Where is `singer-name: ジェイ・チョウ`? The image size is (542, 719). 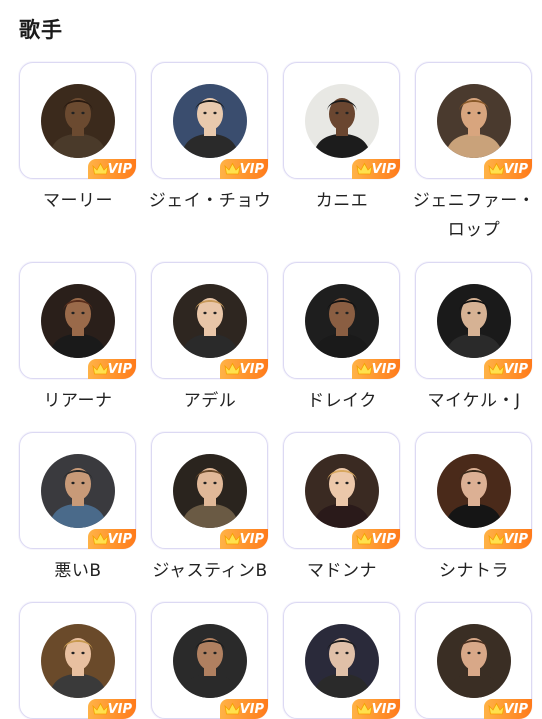
singer-name: ジェイ・チョウ is located at coordinates (210, 201).